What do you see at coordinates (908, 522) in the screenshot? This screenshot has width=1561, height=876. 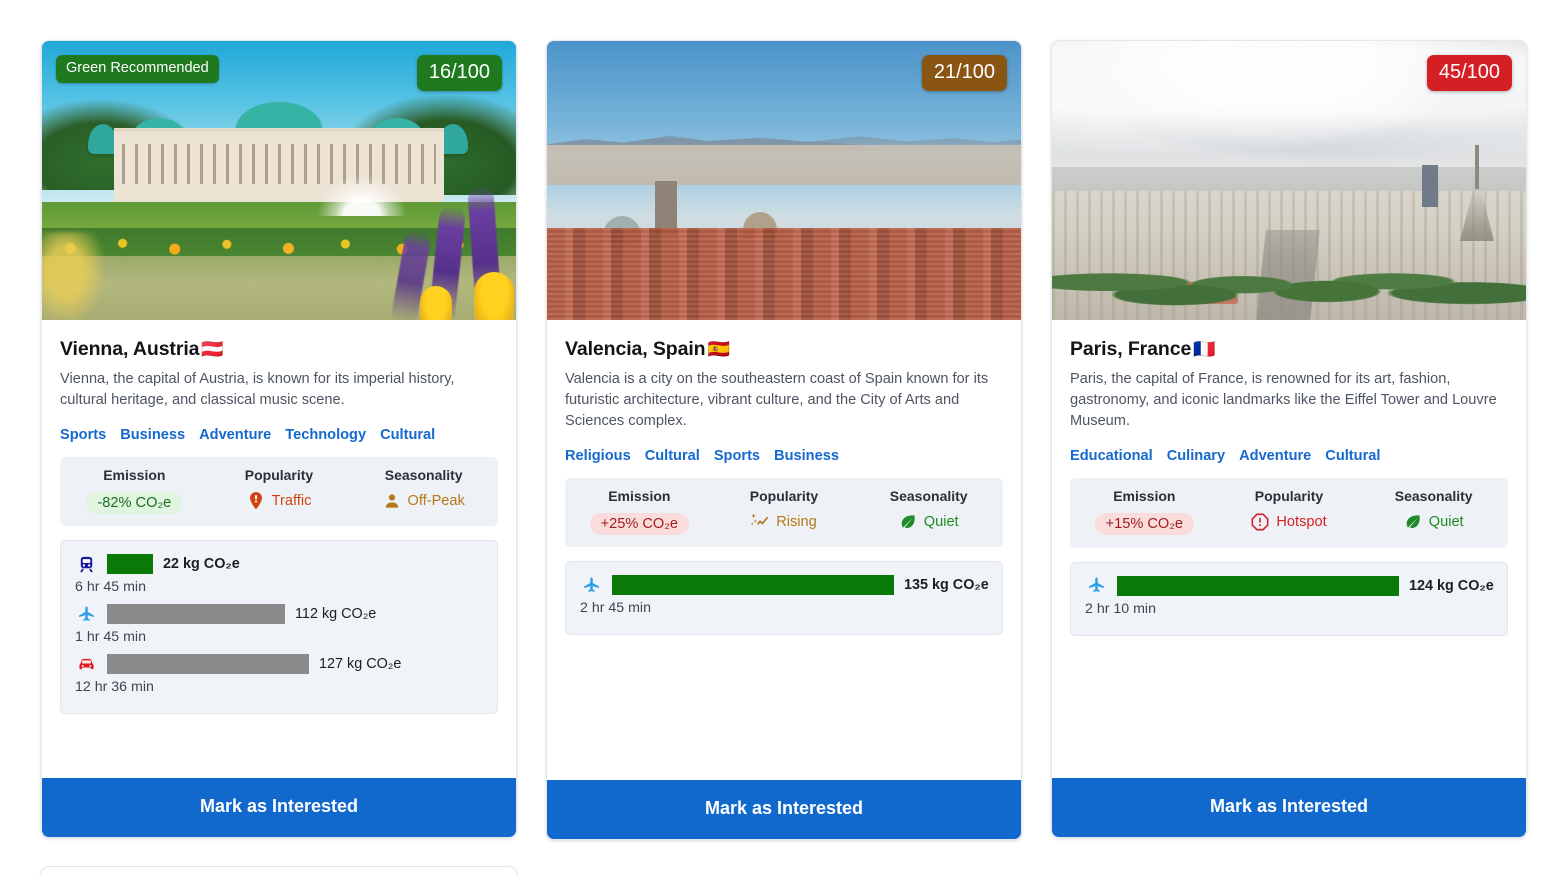 I see `leaf-icon` at bounding box center [908, 522].